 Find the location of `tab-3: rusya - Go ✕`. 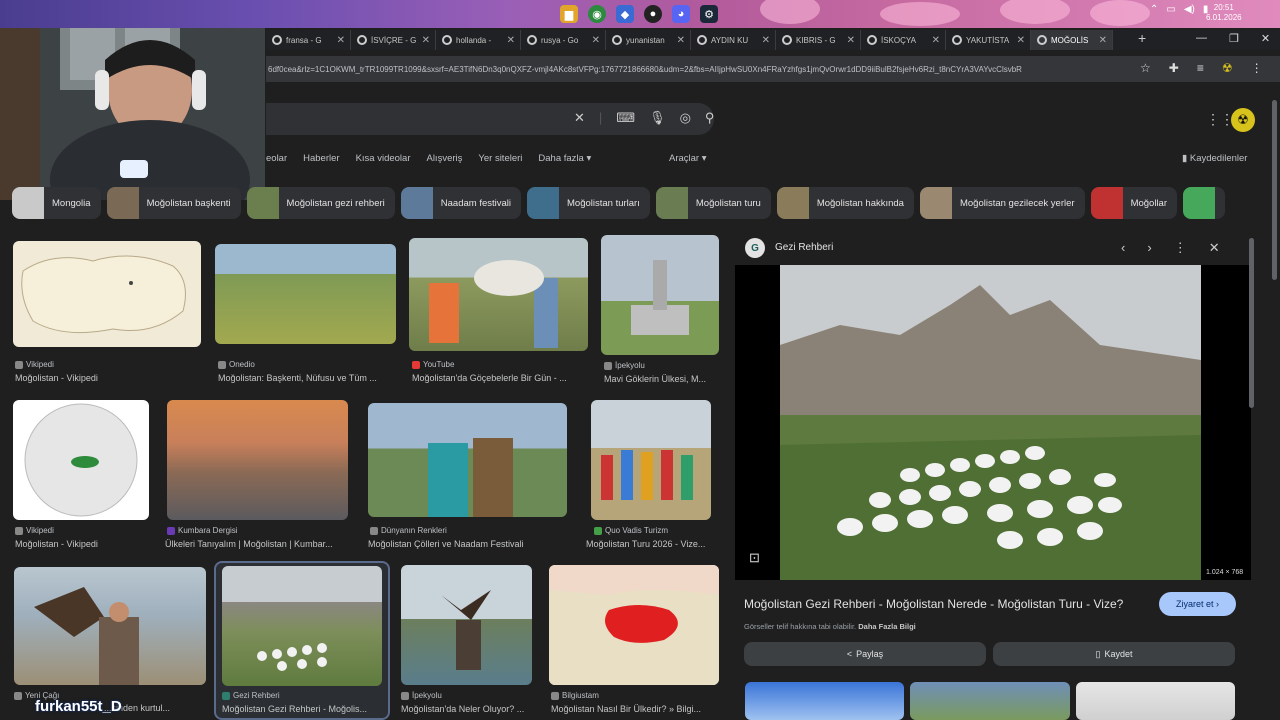

tab-3: rusya - Go ✕ is located at coordinates (563, 40).